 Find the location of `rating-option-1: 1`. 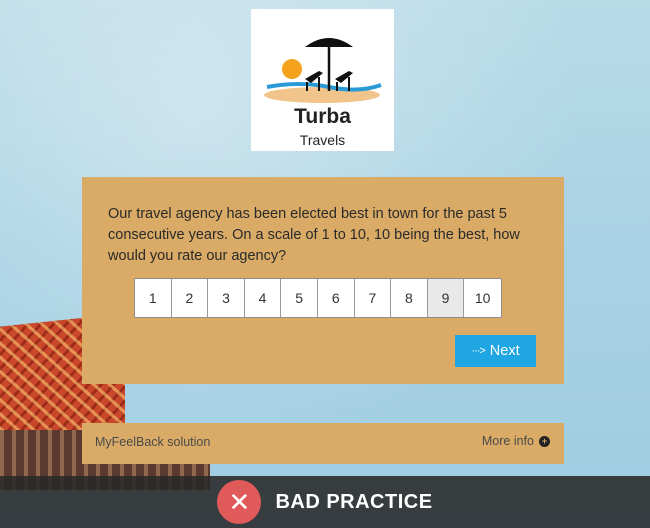

rating-option-1: 1 is located at coordinates (153, 298).